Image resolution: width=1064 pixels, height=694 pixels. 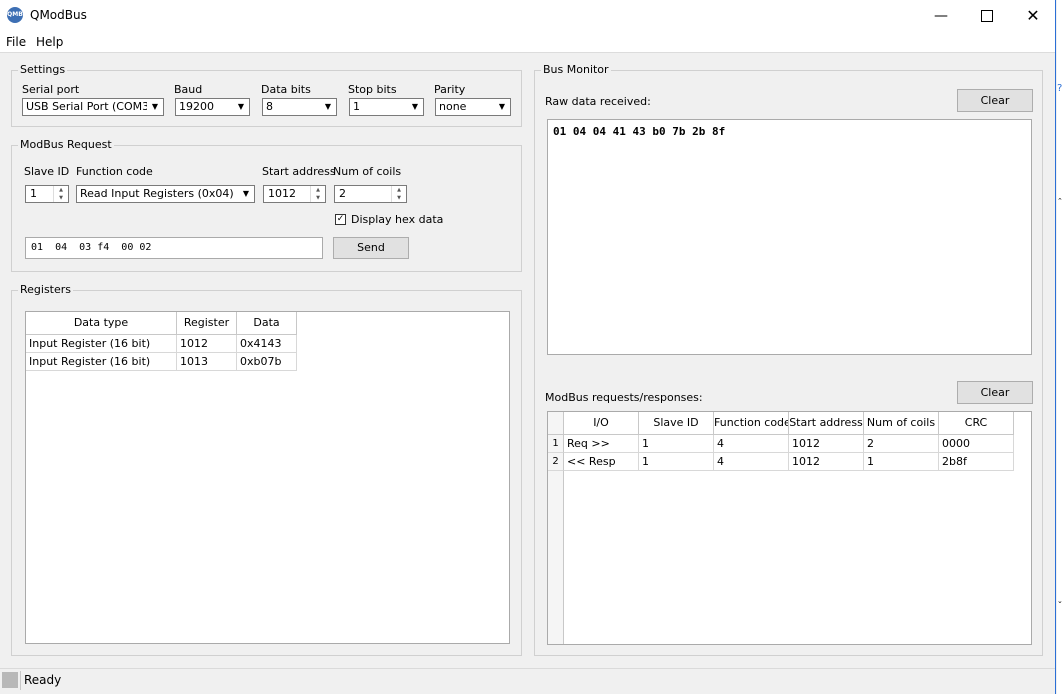 I want to click on scroll-down-icon: ⌄, so click(x=1060, y=601).